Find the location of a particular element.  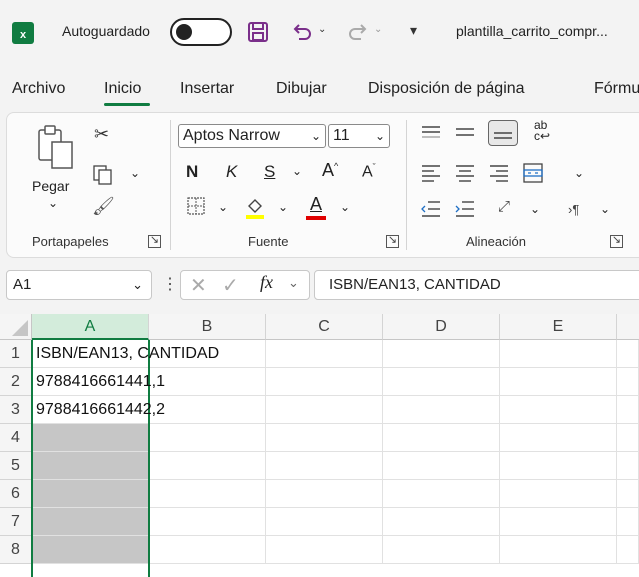

insert-function-dropdown-icon: ⌄ is located at coordinates (293, 283).